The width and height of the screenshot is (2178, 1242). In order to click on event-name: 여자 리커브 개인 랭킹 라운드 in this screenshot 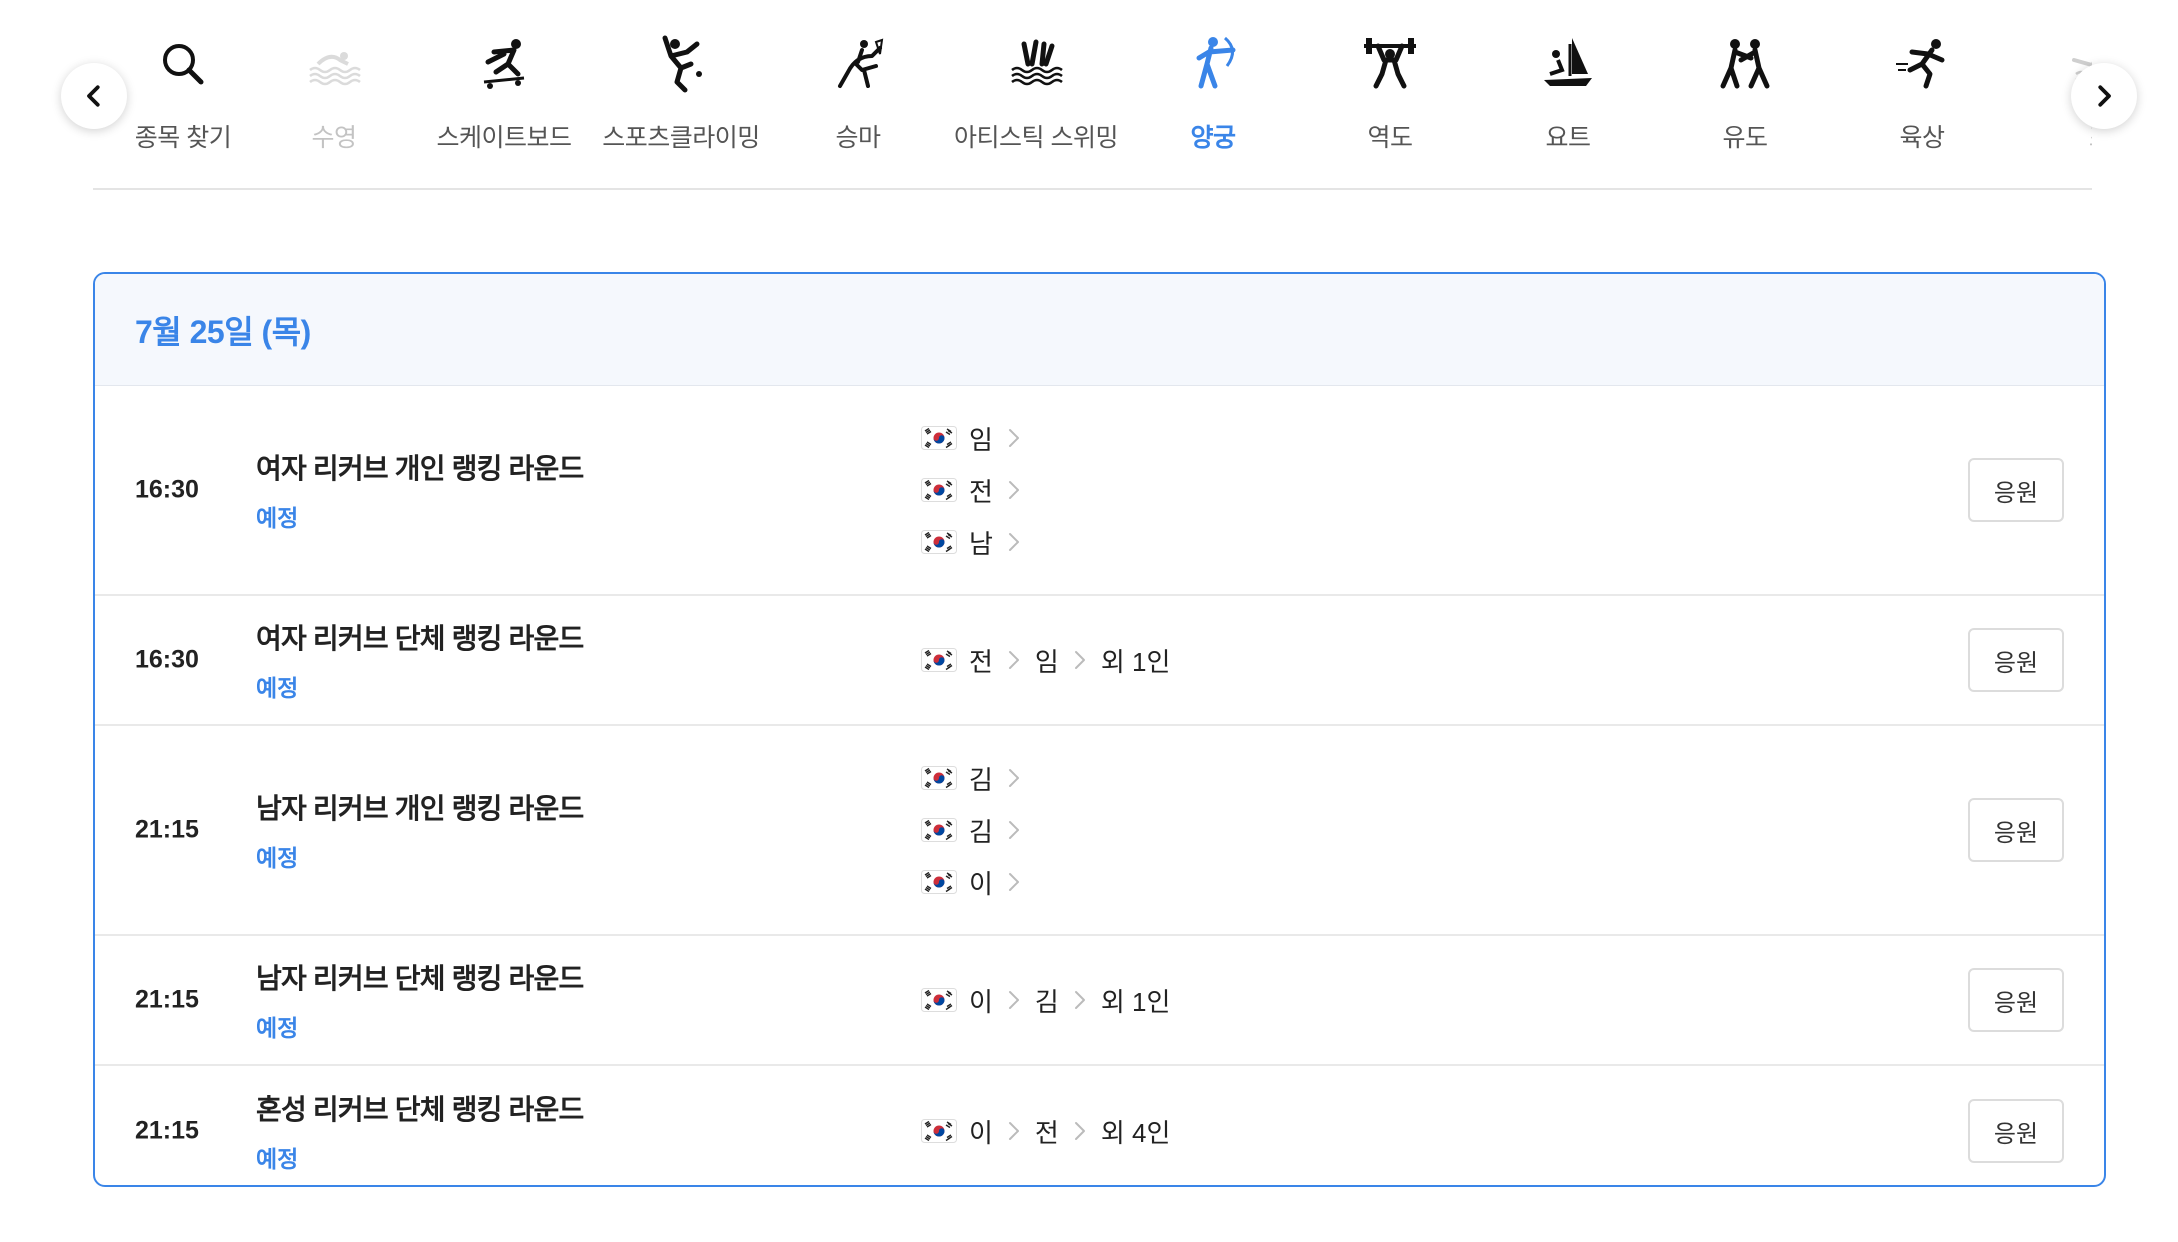, I will do `click(420, 467)`.